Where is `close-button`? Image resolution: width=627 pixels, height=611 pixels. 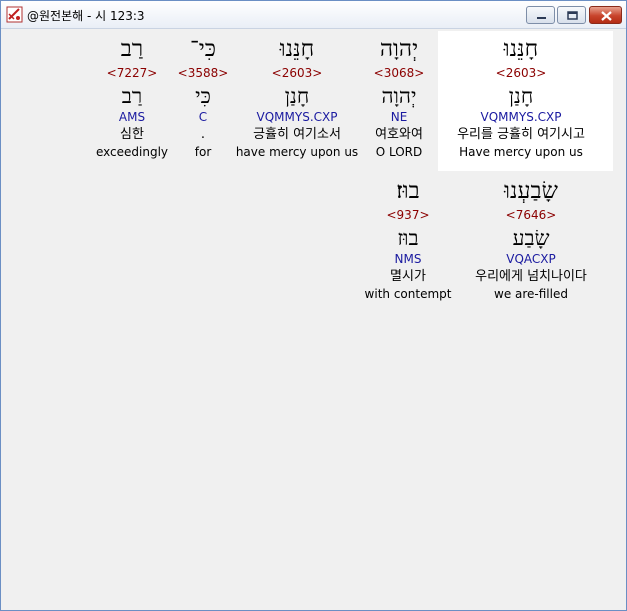 close-button is located at coordinates (605, 15).